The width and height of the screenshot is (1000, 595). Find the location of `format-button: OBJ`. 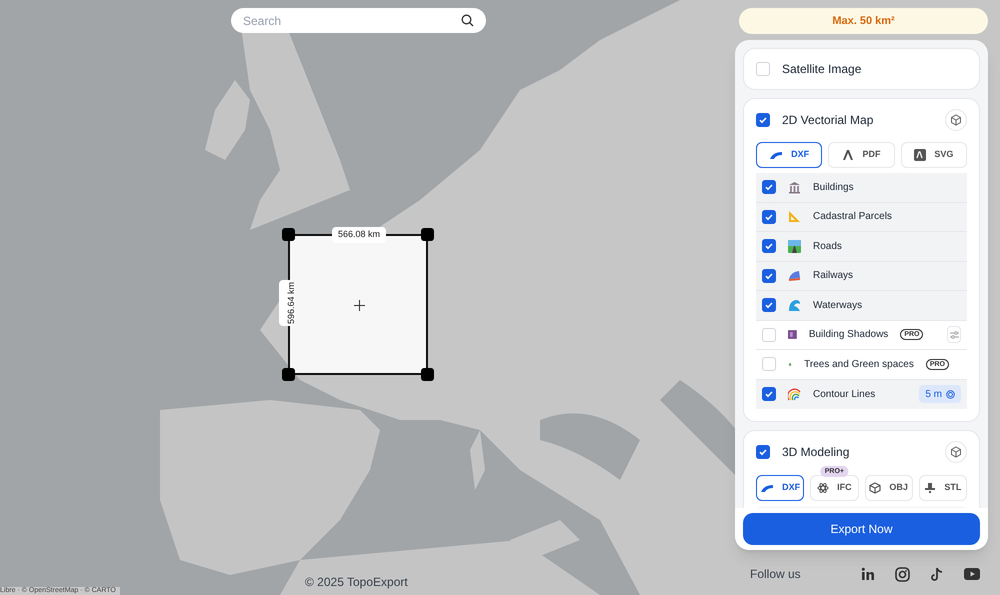

format-button: OBJ is located at coordinates (888, 488).